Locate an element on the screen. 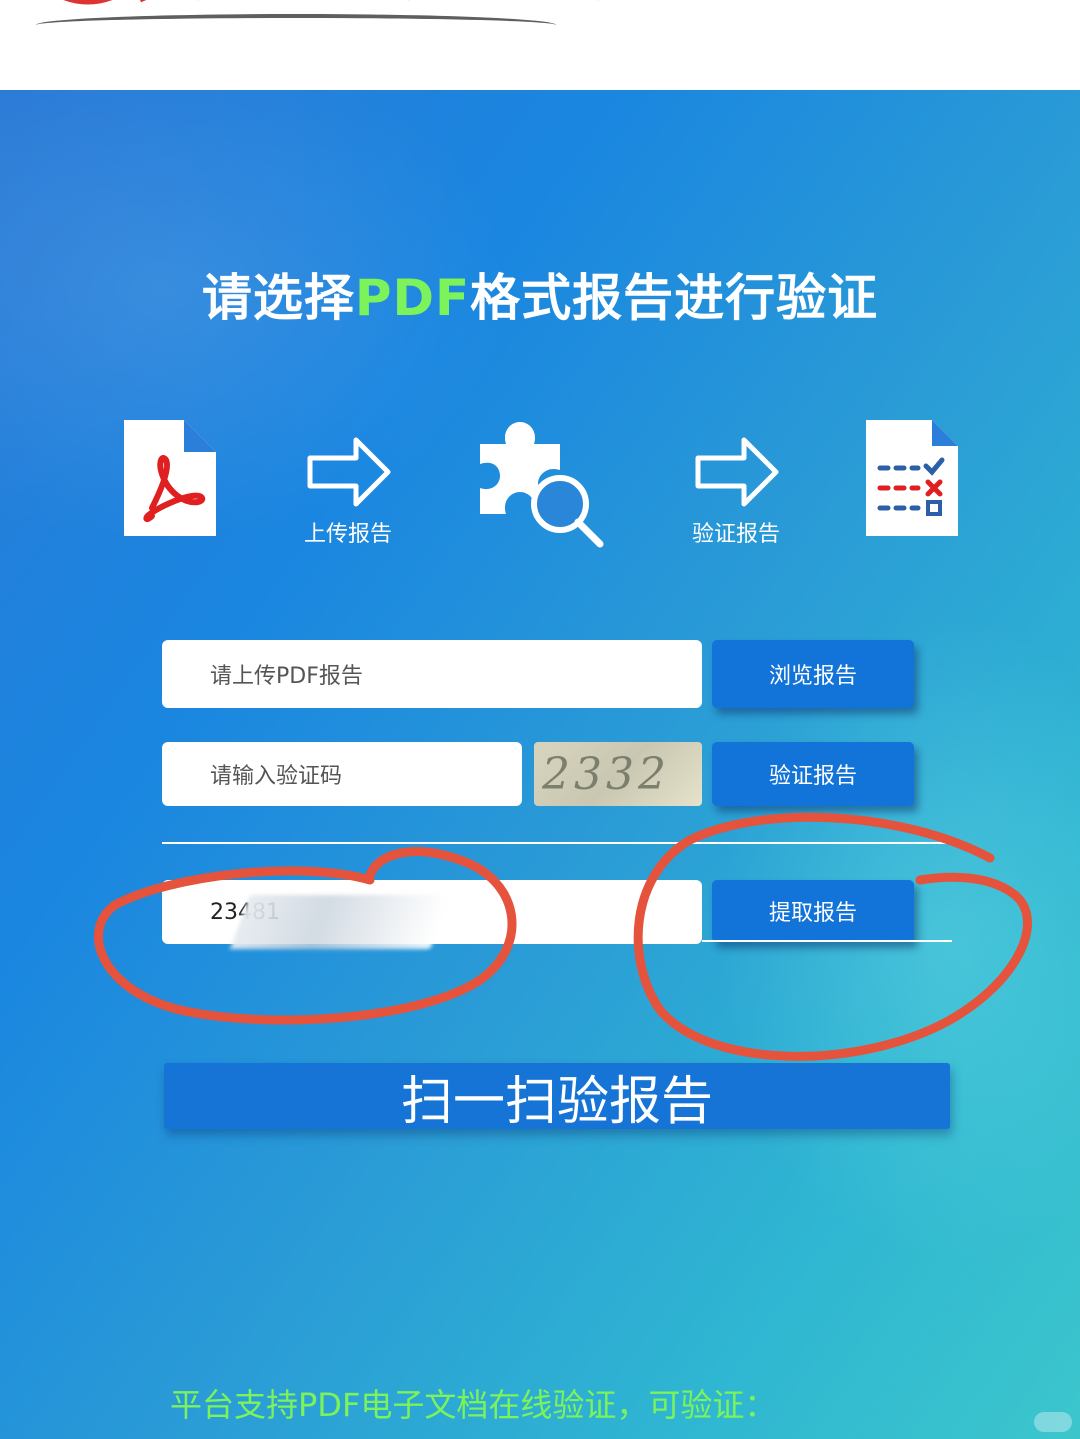 This screenshot has height=1439, width=1080. upload-report-field: 请上传PDF报告 is located at coordinates (432, 674).